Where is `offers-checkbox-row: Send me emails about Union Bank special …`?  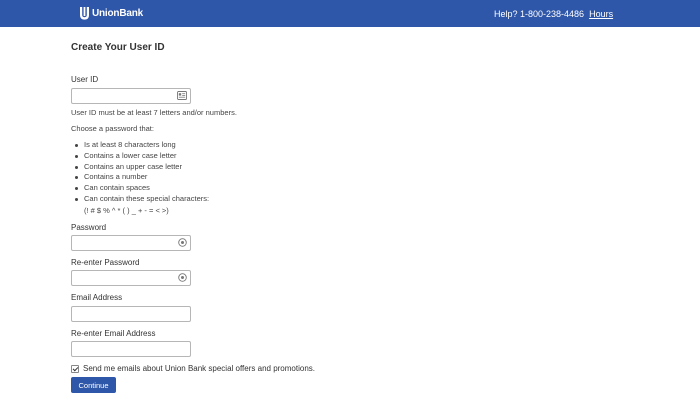
offers-checkbox-row: Send me emails about Union Bank special … is located at coordinates (193, 368).